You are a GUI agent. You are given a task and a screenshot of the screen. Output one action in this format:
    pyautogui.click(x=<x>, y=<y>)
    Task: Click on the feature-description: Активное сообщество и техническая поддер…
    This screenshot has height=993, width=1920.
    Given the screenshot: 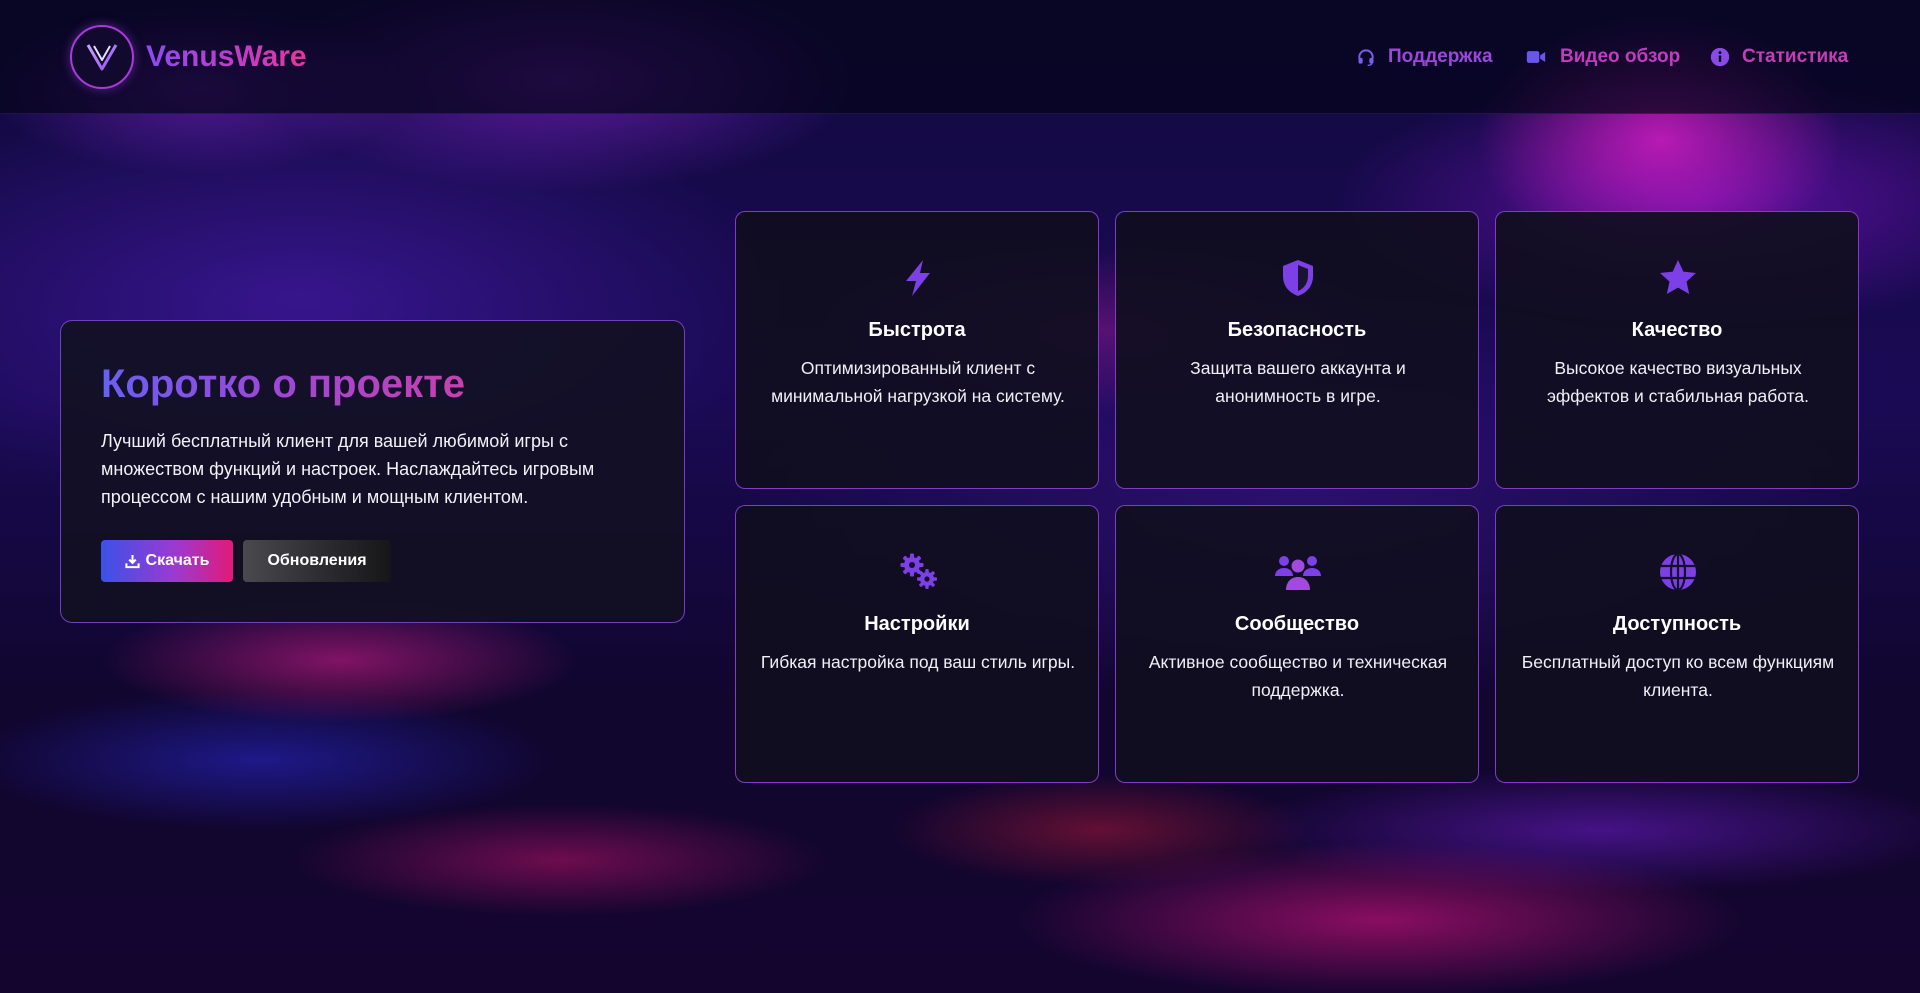 What is the action you would take?
    pyautogui.click(x=1298, y=676)
    